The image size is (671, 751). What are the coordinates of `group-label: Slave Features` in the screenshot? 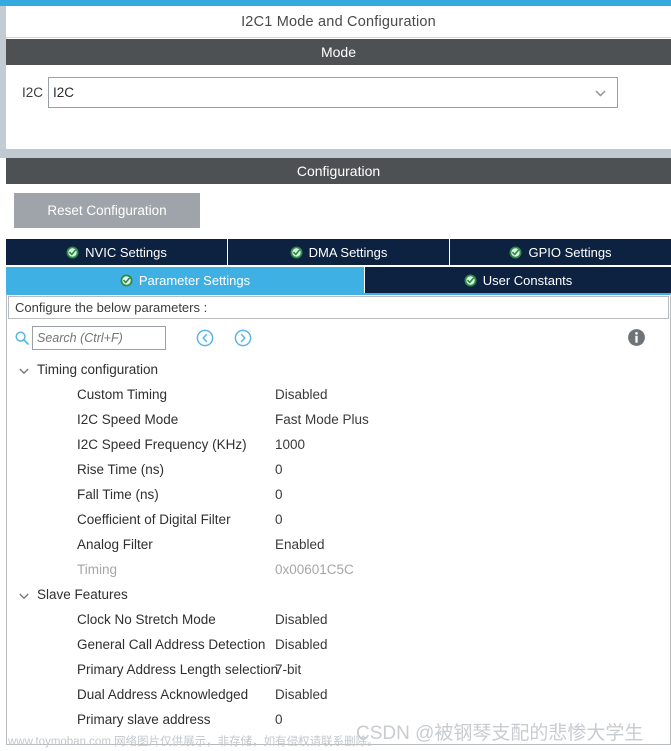 It's located at (82, 594).